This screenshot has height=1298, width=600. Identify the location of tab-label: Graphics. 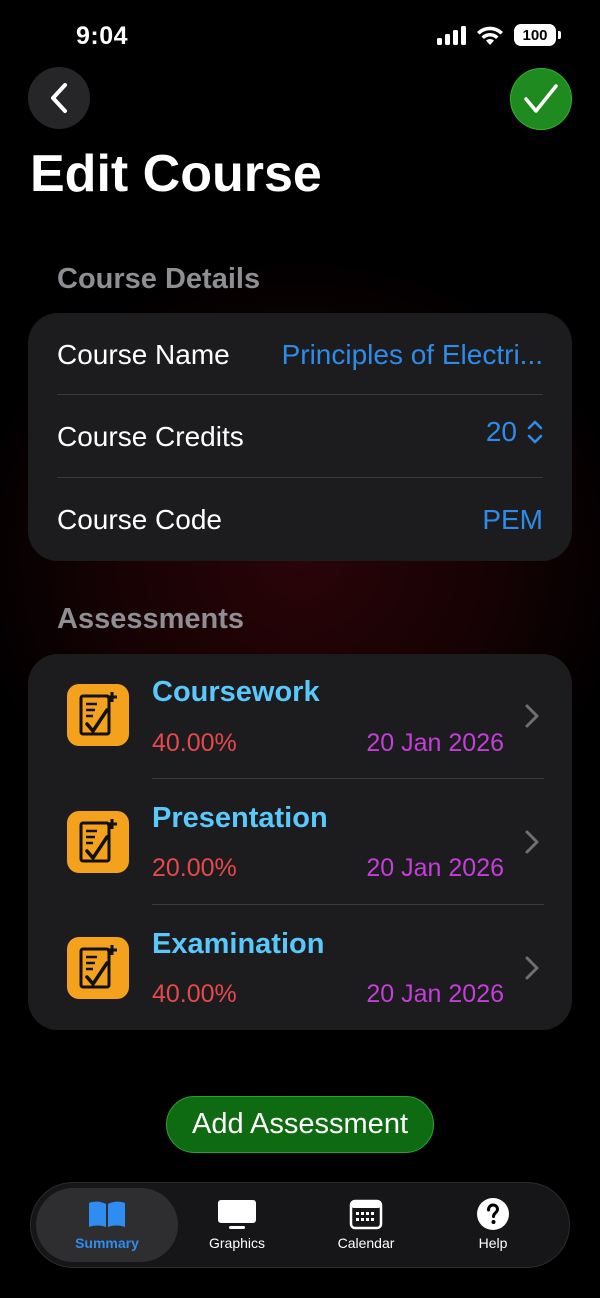
(237, 1243).